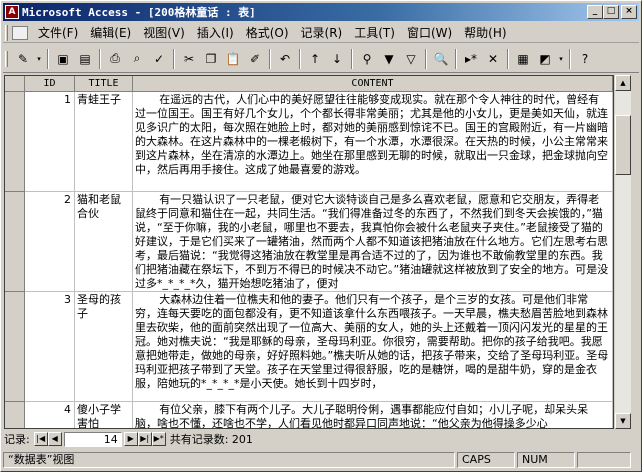 The image size is (642, 472). I want to click on menu-item: 插入(I), so click(215, 33).